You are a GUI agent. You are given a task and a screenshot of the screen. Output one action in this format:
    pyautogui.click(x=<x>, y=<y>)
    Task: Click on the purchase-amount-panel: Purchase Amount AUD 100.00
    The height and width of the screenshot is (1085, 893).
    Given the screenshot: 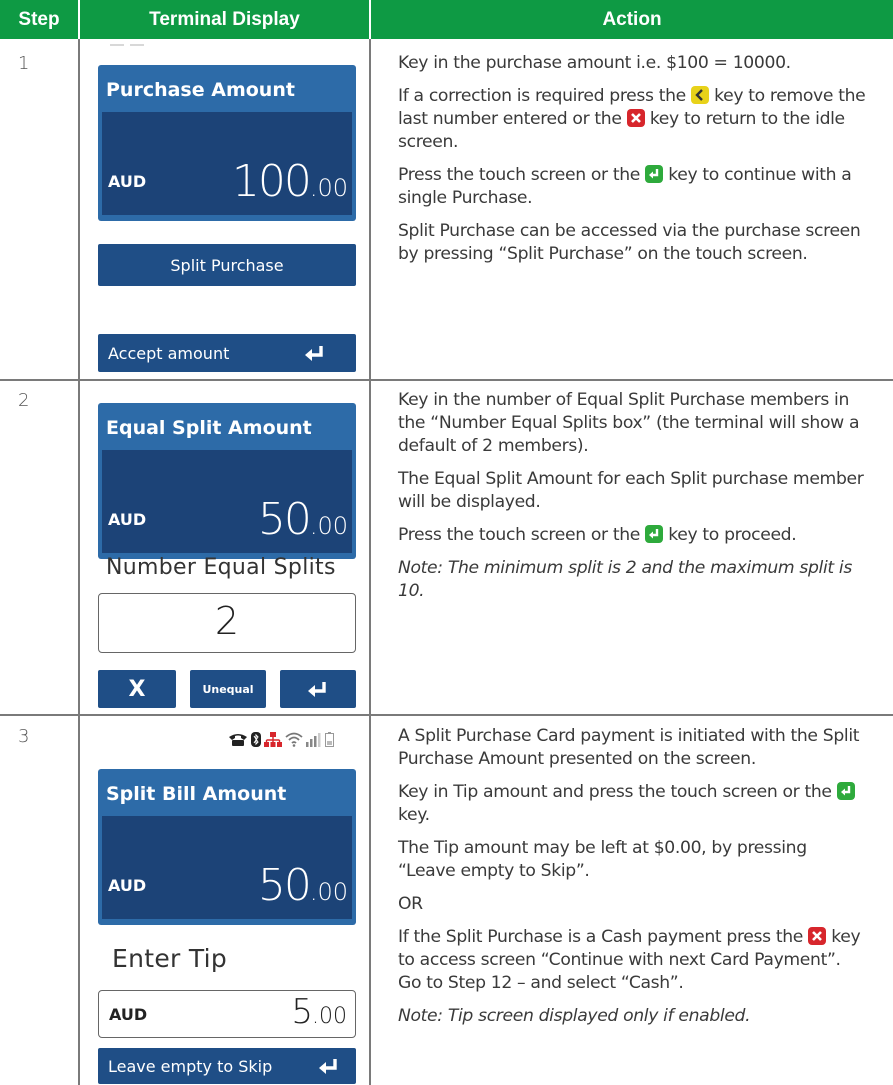 What is the action you would take?
    pyautogui.click(x=227, y=143)
    